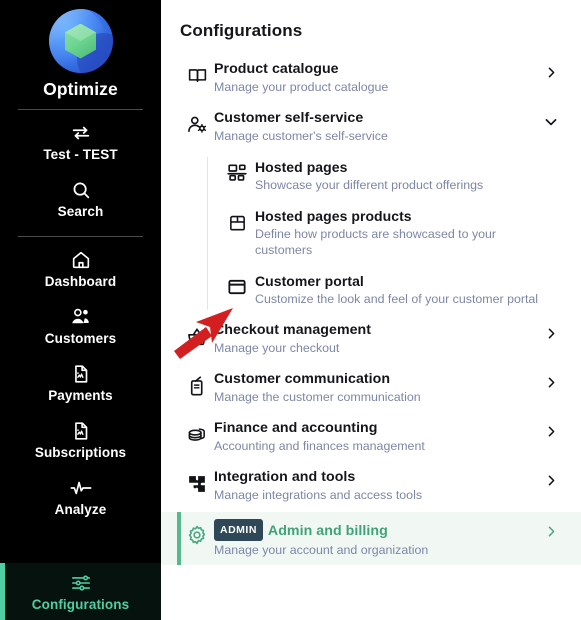 The image size is (581, 620). I want to click on book-icon, so click(197, 73).